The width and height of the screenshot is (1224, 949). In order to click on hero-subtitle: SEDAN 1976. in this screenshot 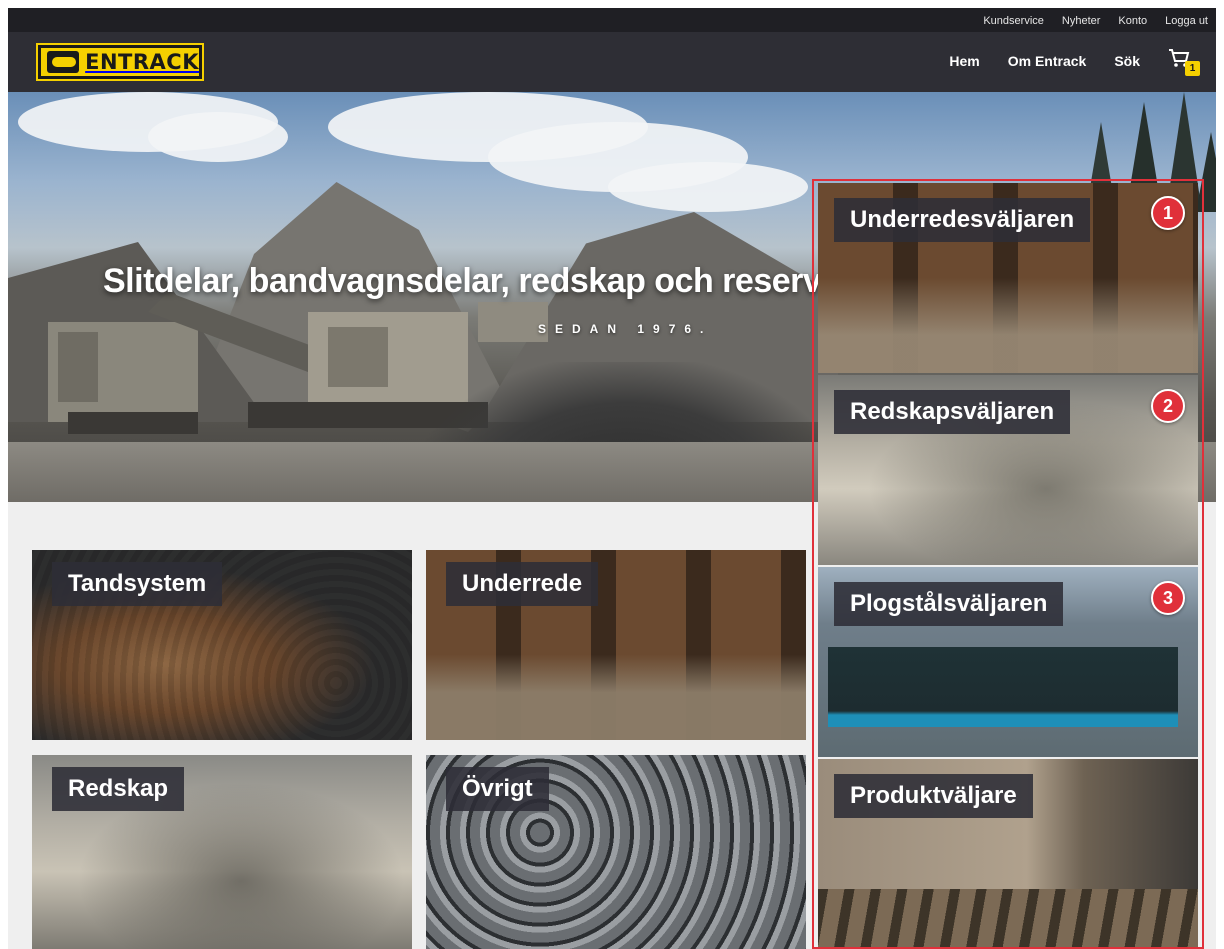, I will do `click(625, 329)`.